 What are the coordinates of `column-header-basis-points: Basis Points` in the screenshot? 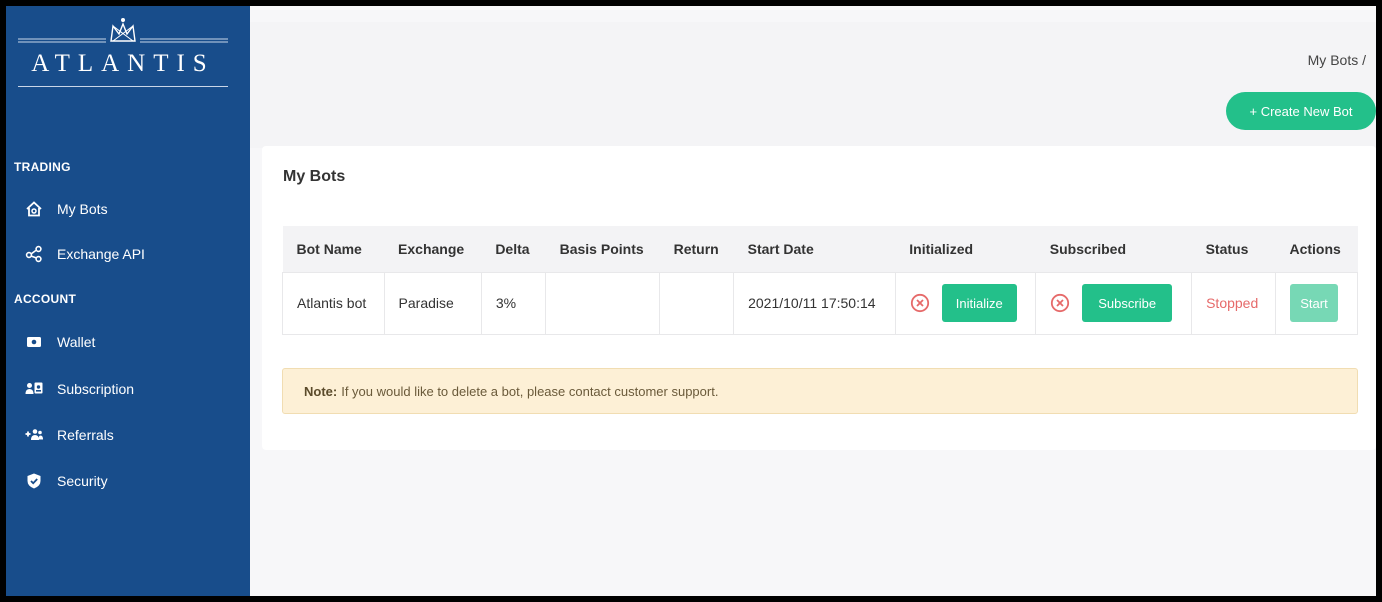 It's located at (602, 249).